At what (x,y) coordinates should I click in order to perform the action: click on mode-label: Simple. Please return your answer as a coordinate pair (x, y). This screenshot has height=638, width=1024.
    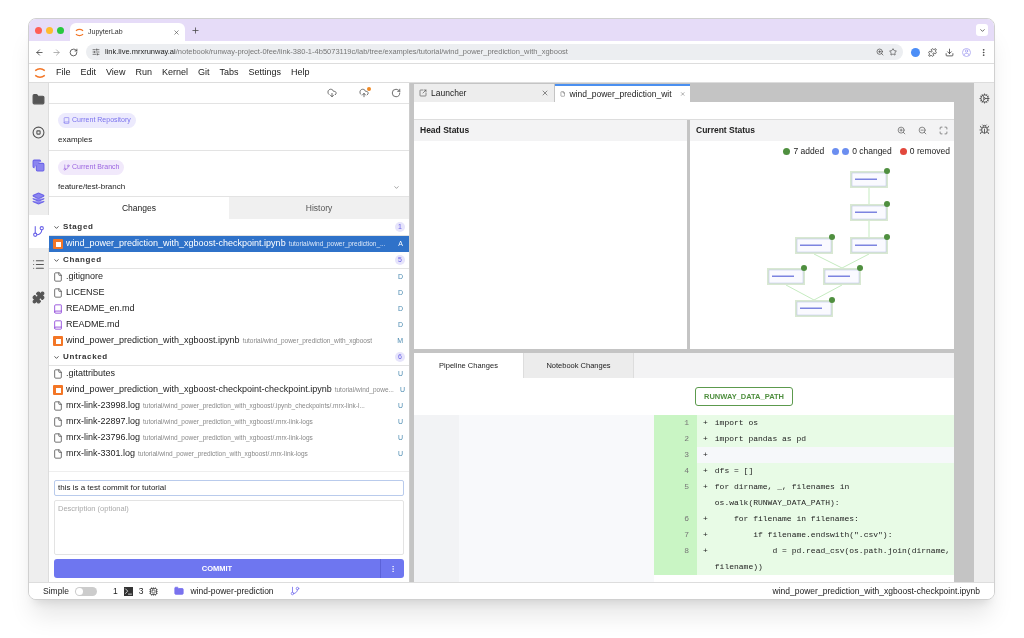
    Looking at the image, I should click on (56, 591).